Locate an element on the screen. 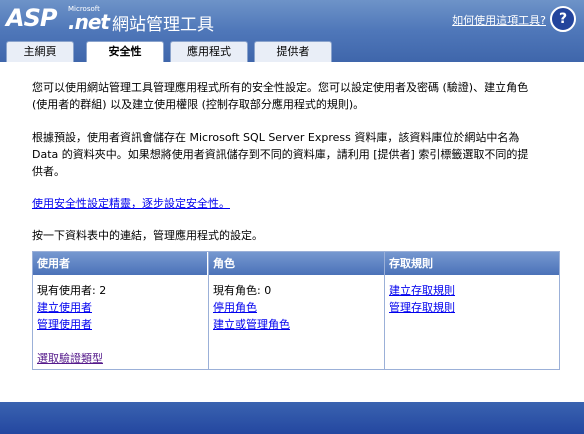 This screenshot has width=584, height=434. app-title: 網站管理工具 is located at coordinates (163, 25).